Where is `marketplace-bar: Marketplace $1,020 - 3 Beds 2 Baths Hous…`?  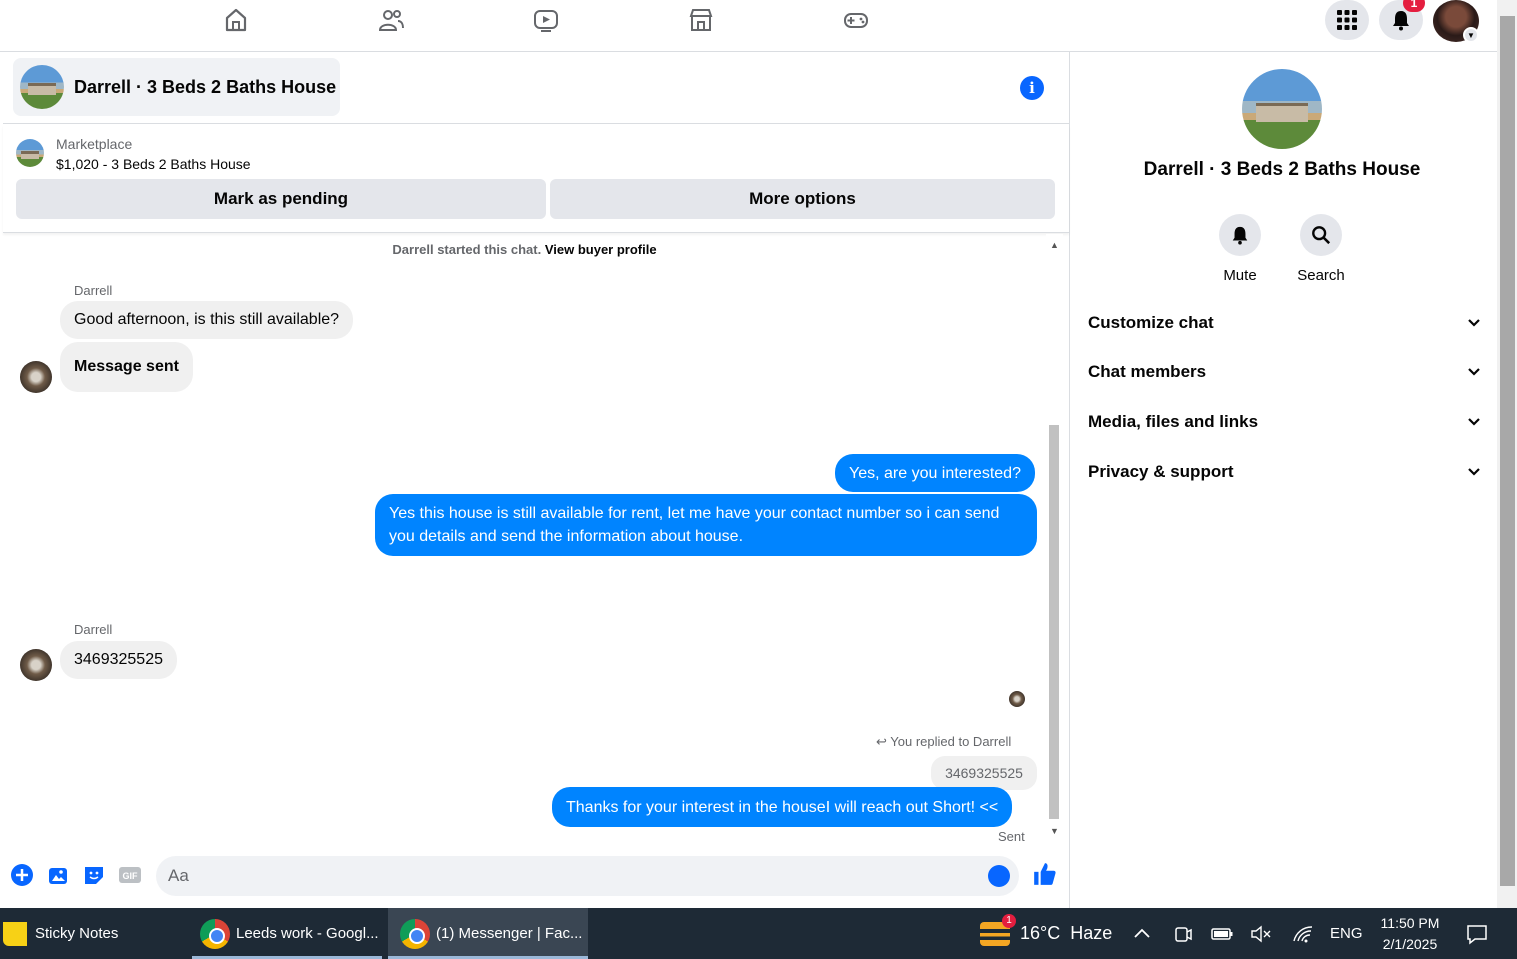 marketplace-bar: Marketplace $1,020 - 3 Beds 2 Baths Hous… is located at coordinates (536, 179).